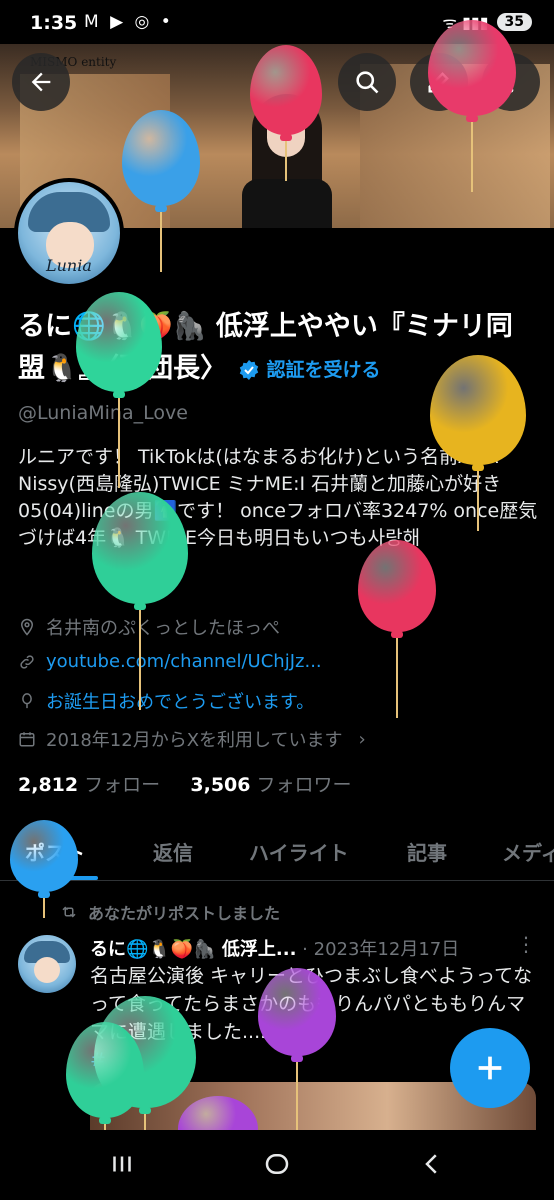  I want to click on post-date: · 2023年12月17日, so click(381, 949).